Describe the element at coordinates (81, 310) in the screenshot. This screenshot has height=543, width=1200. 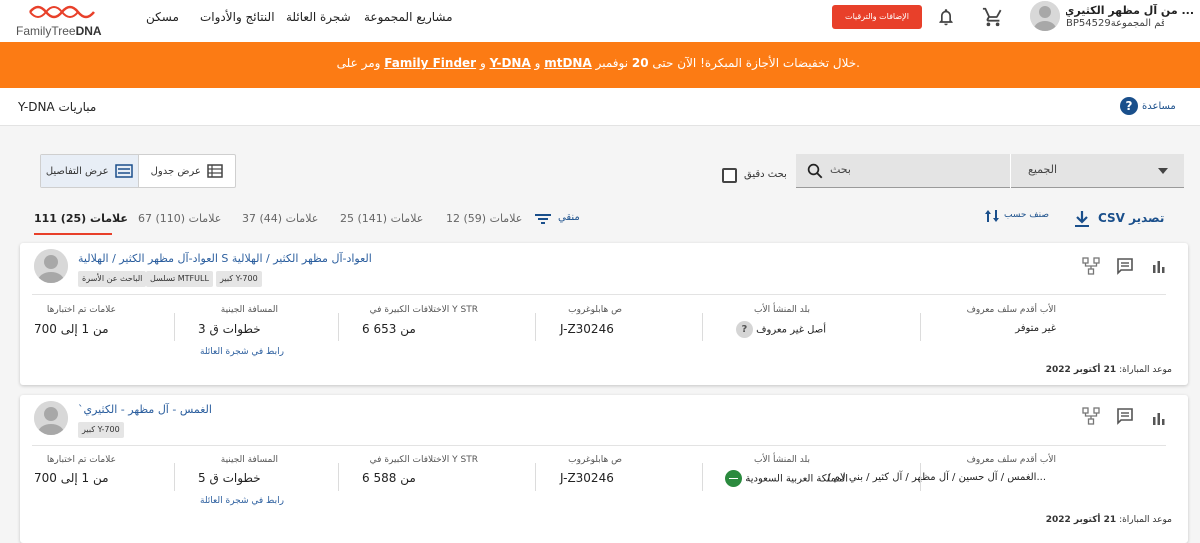
I see `markers-tested-label: علامات تم اختبارها` at that location.